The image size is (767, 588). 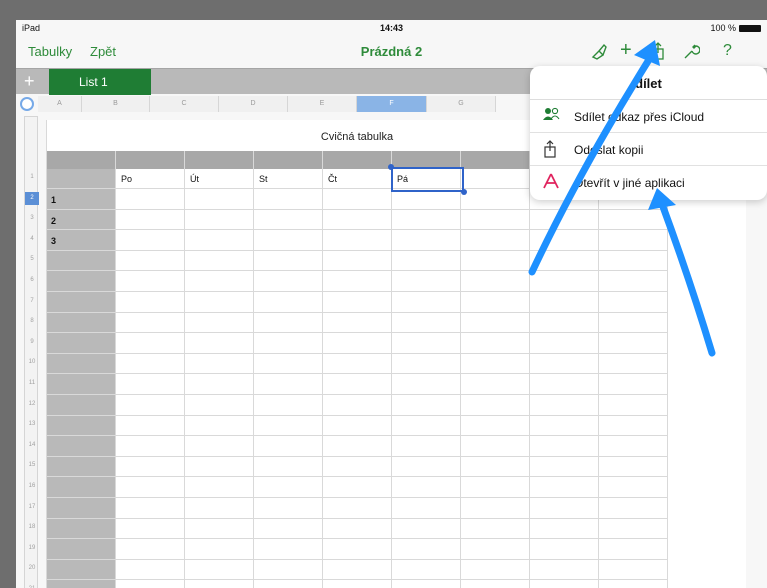 What do you see at coordinates (427, 179) in the screenshot?
I see `selected-cell-outline` at bounding box center [427, 179].